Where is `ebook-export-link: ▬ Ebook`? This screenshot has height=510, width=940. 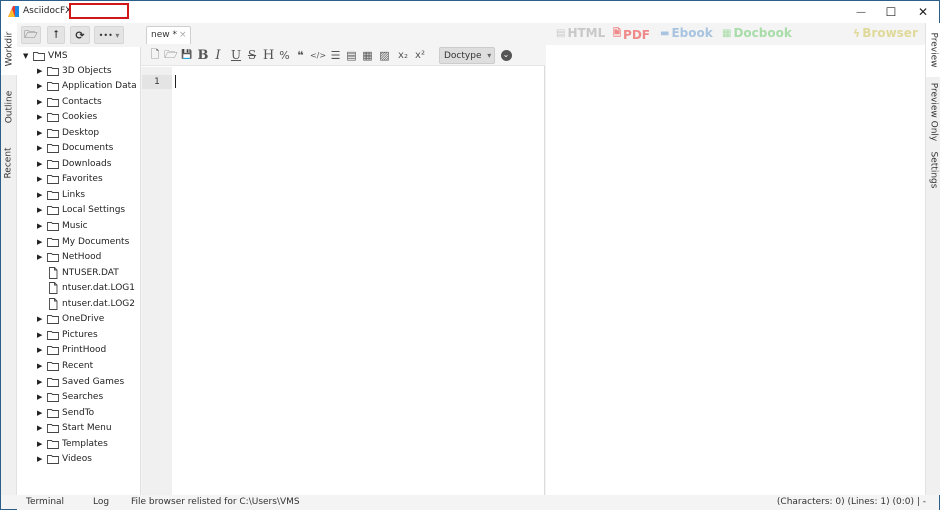
ebook-export-link: ▬ Ebook is located at coordinates (686, 33).